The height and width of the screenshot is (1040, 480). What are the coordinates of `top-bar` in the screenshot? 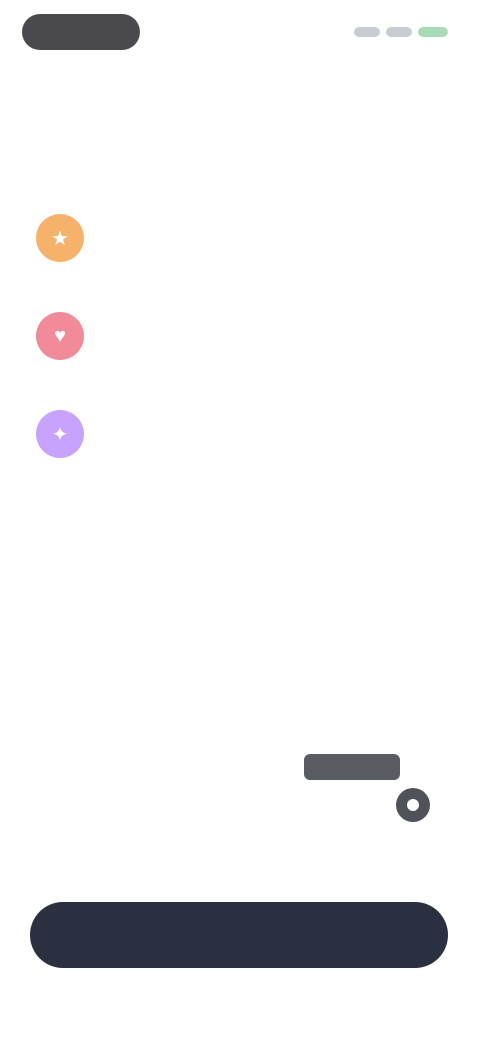 It's located at (236, 32).